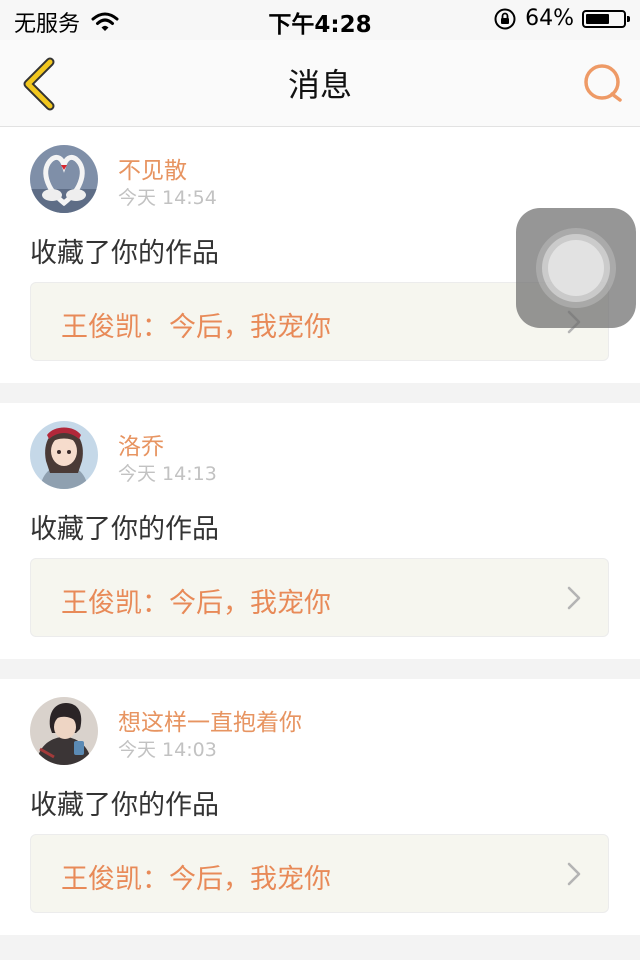  Describe the element at coordinates (152, 168) in the screenshot. I see `user-name: 不见散` at that location.